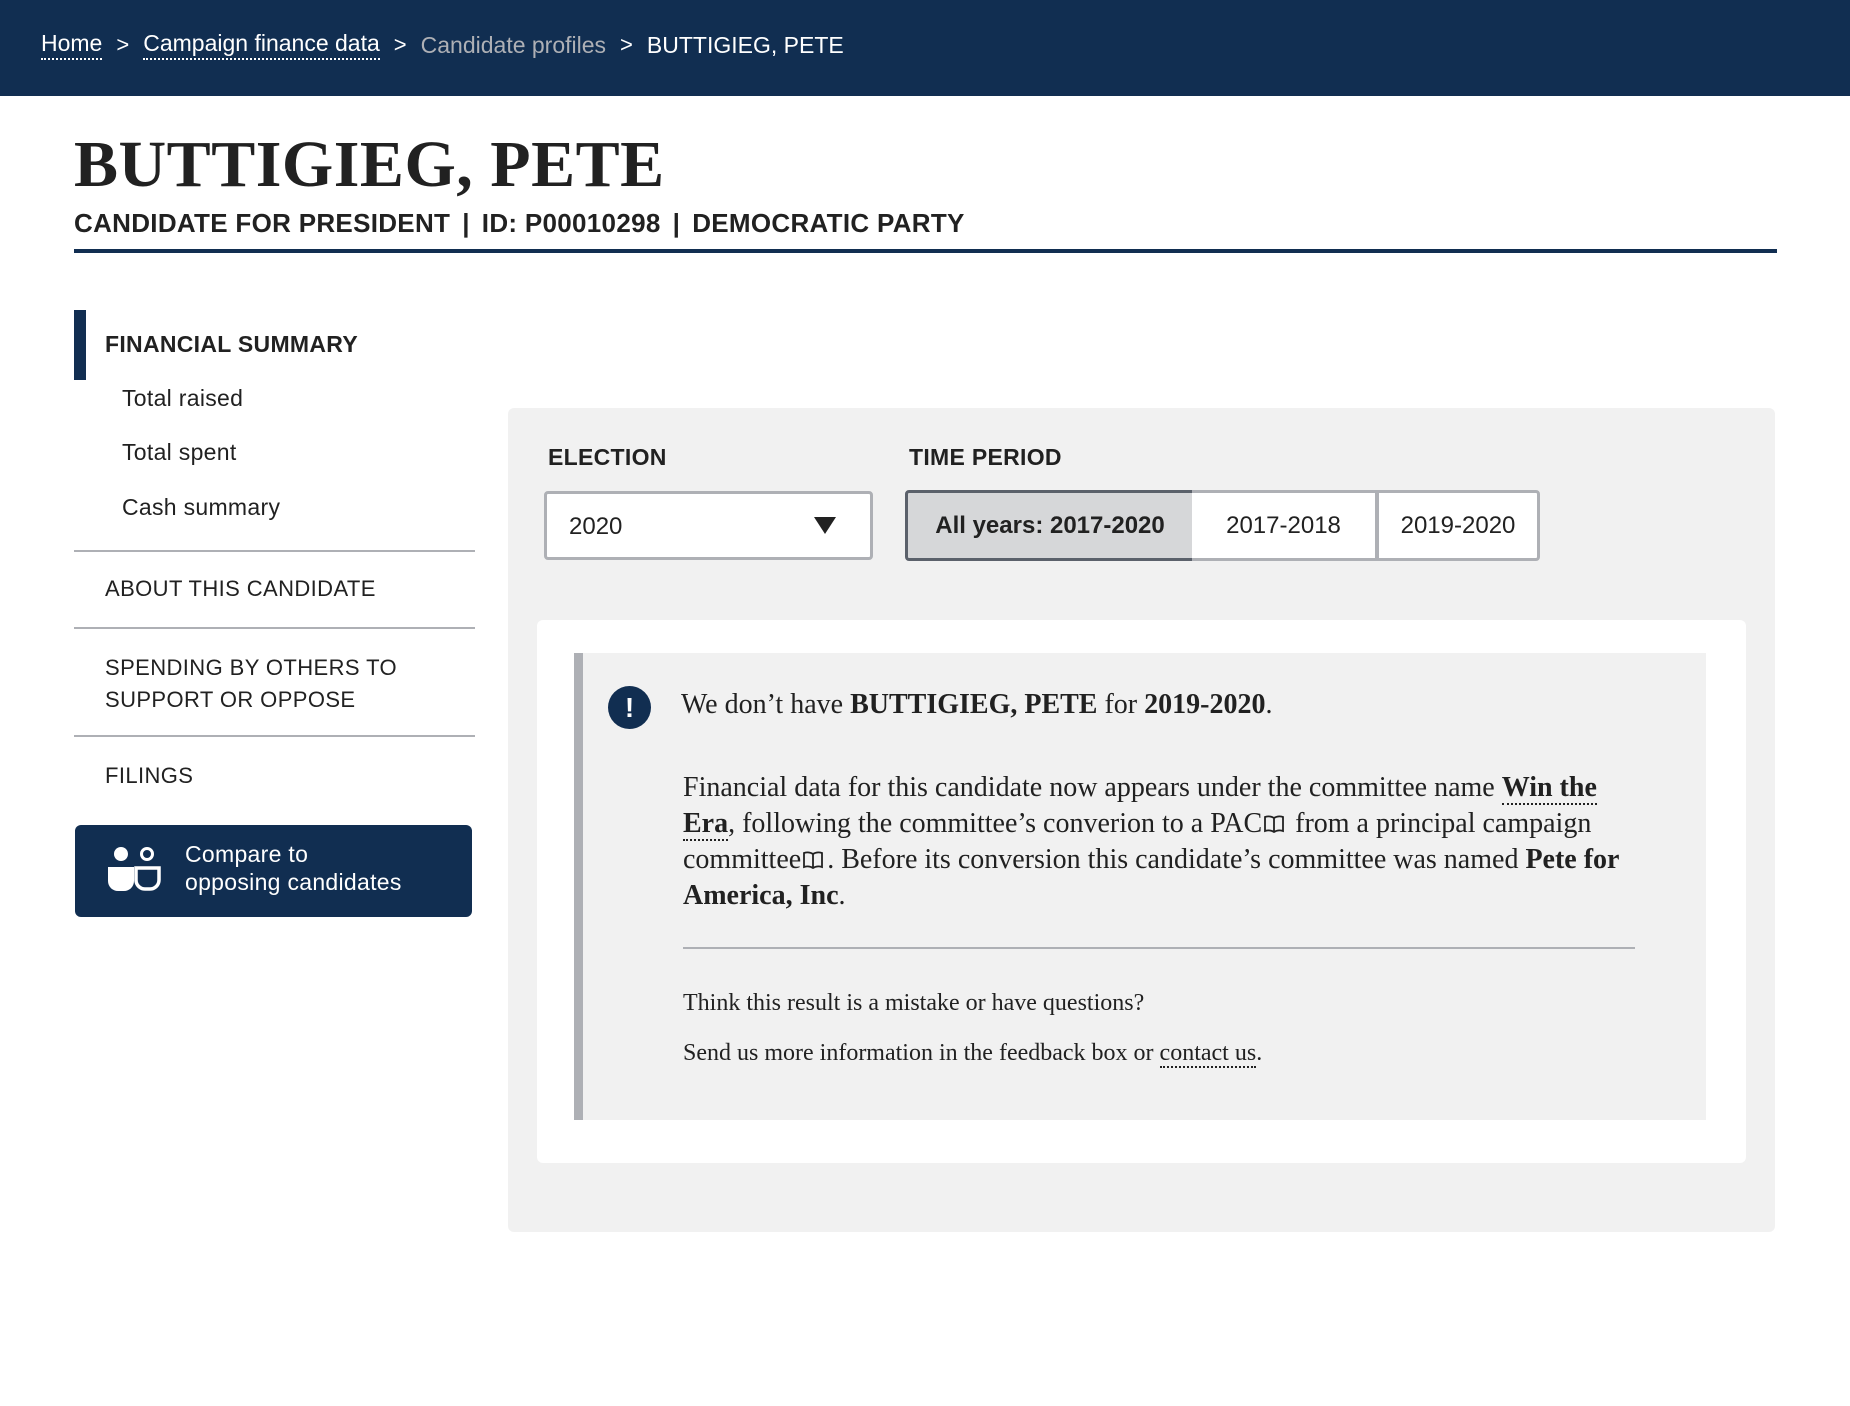 The width and height of the screenshot is (1850, 1406). What do you see at coordinates (240, 589) in the screenshot?
I see `sidebar-item-about-candidate: ABOUT THIS CANDIDATE` at bounding box center [240, 589].